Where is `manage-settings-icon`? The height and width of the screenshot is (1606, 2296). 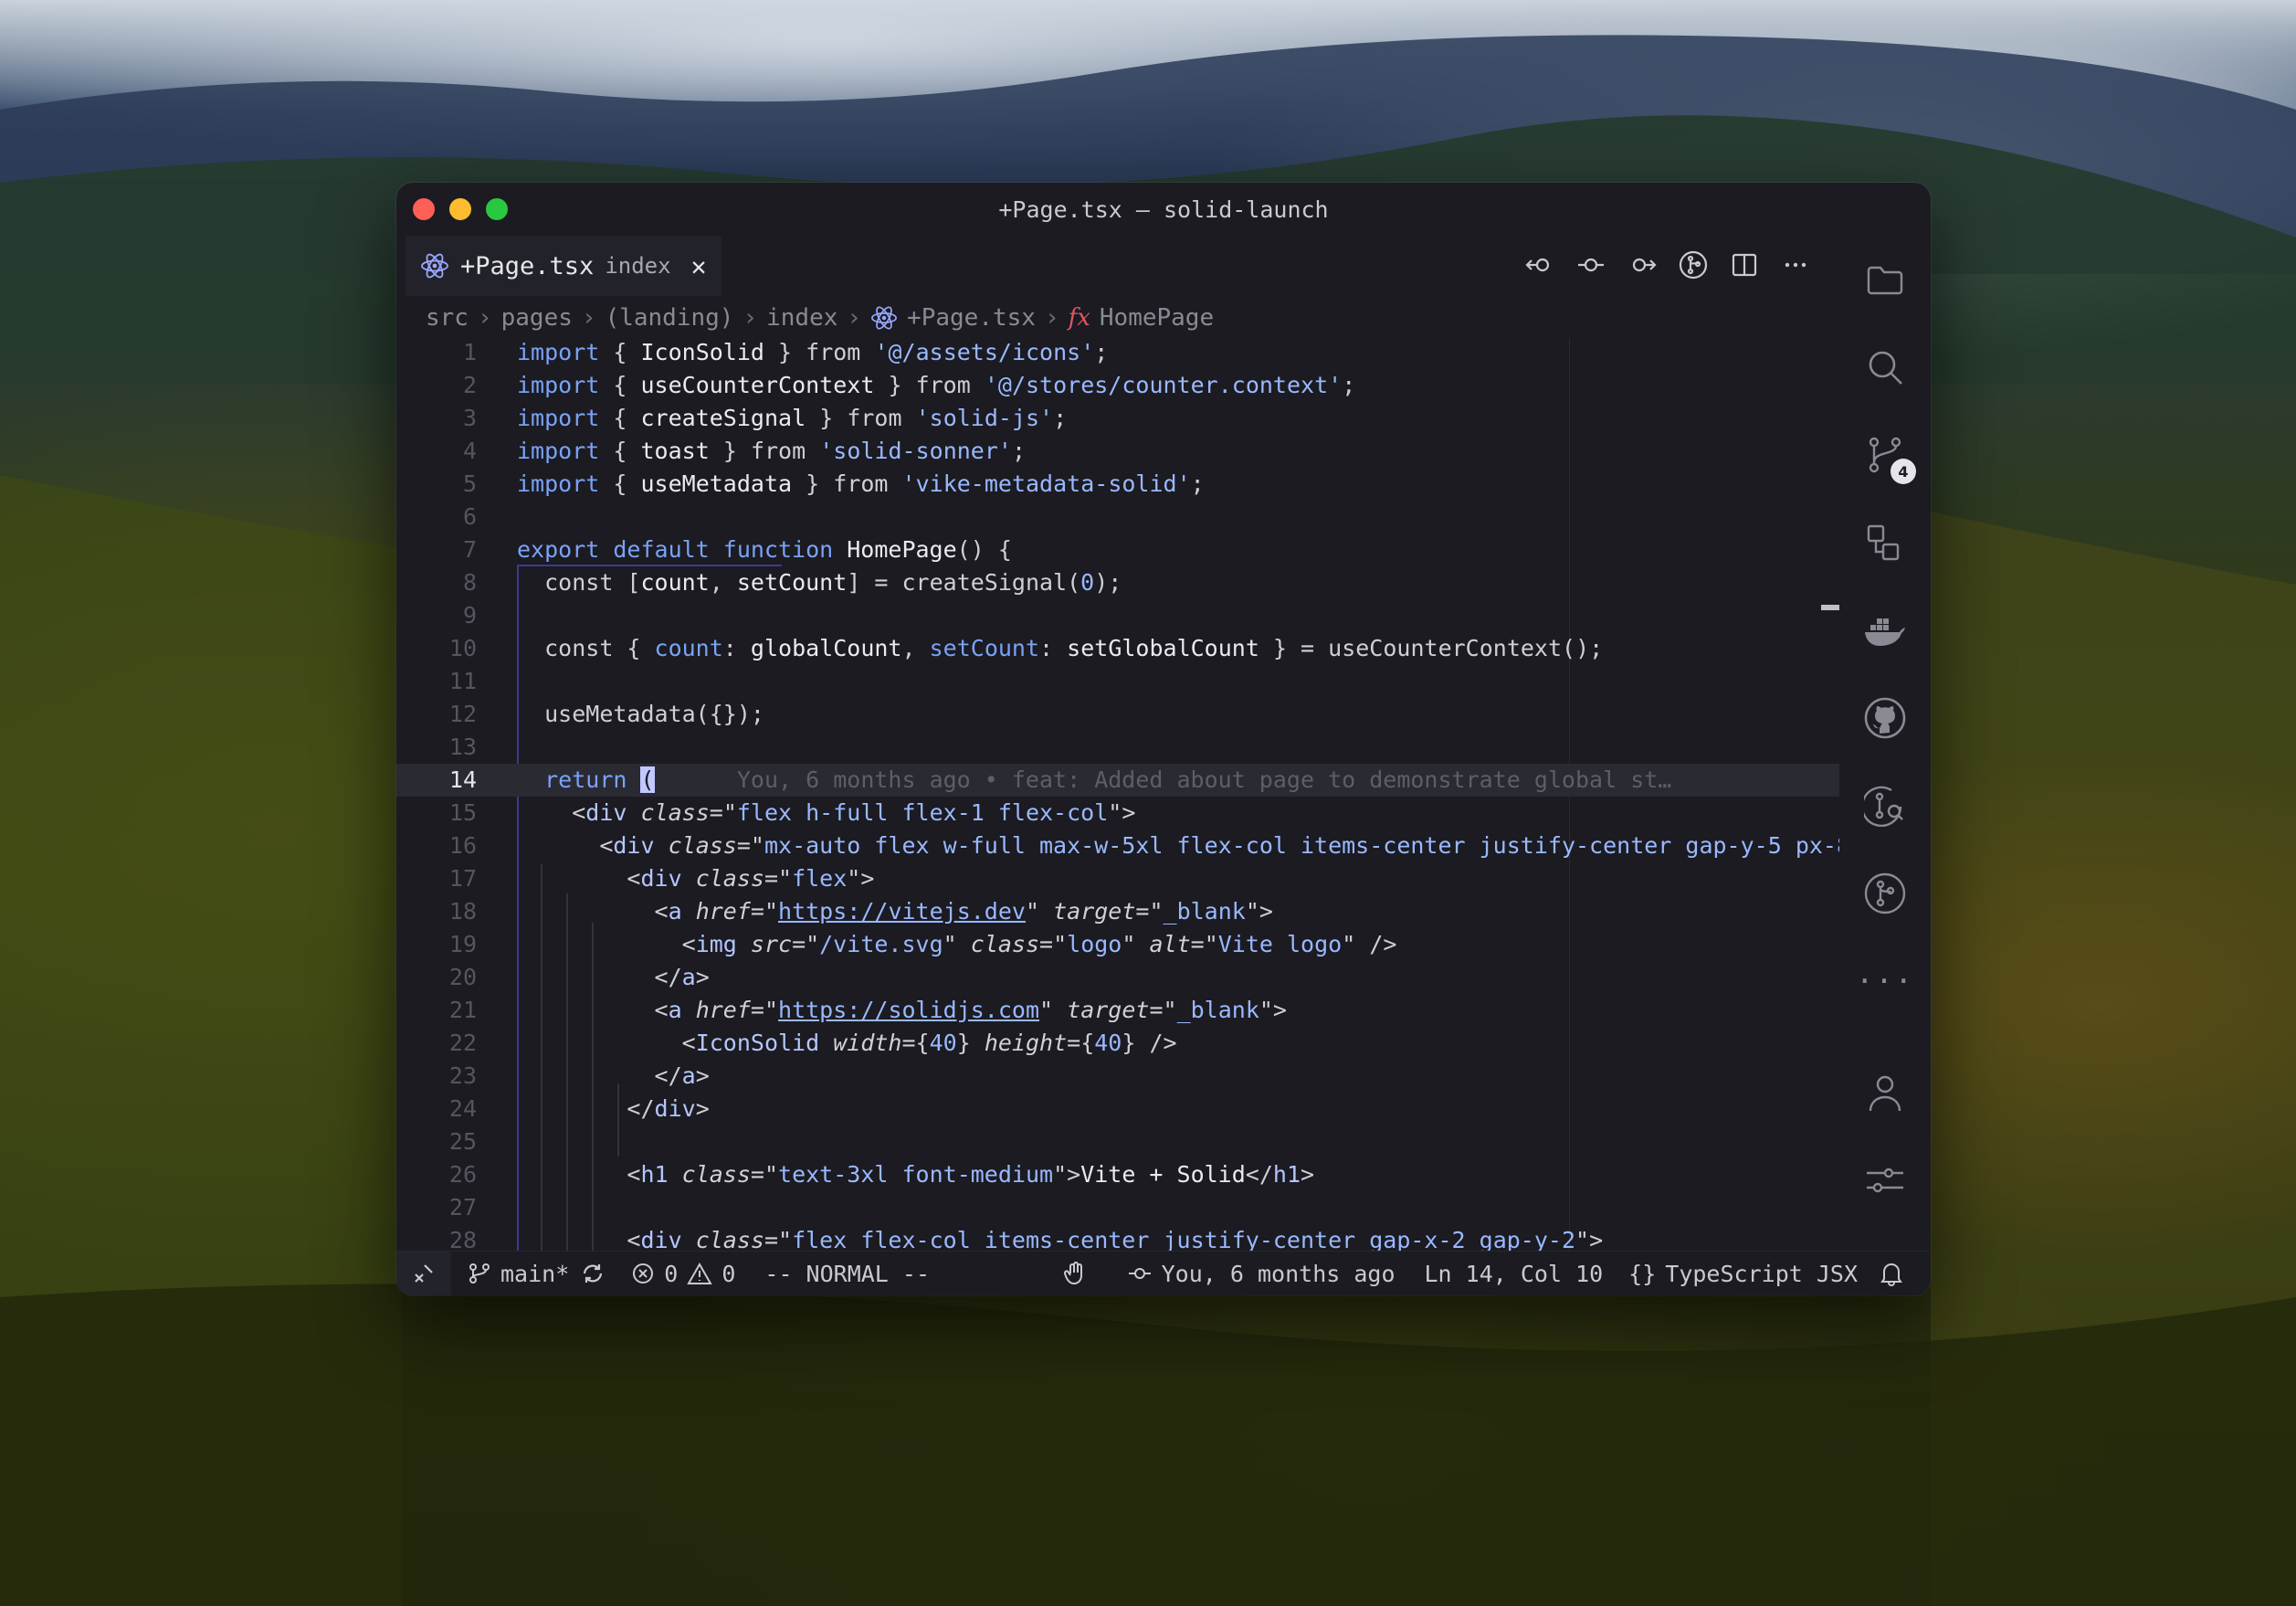
manage-settings-icon is located at coordinates (1885, 1180).